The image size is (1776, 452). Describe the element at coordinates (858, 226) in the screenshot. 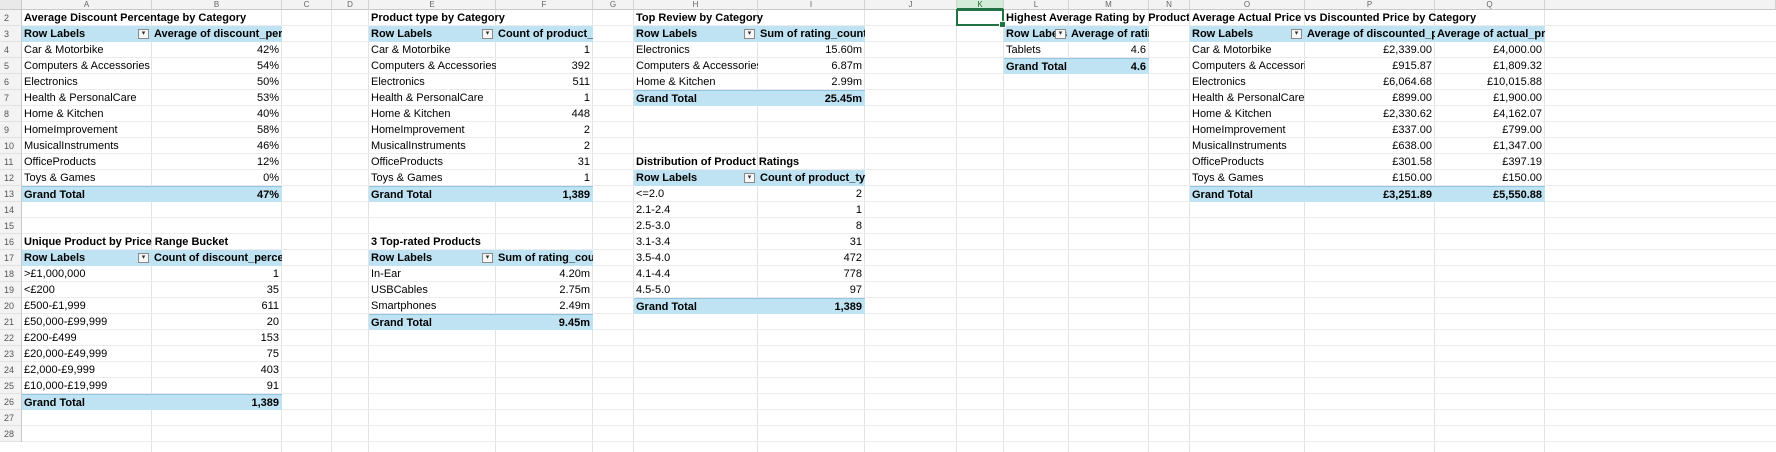

I see `rating_dist-row-value: 8` at that location.